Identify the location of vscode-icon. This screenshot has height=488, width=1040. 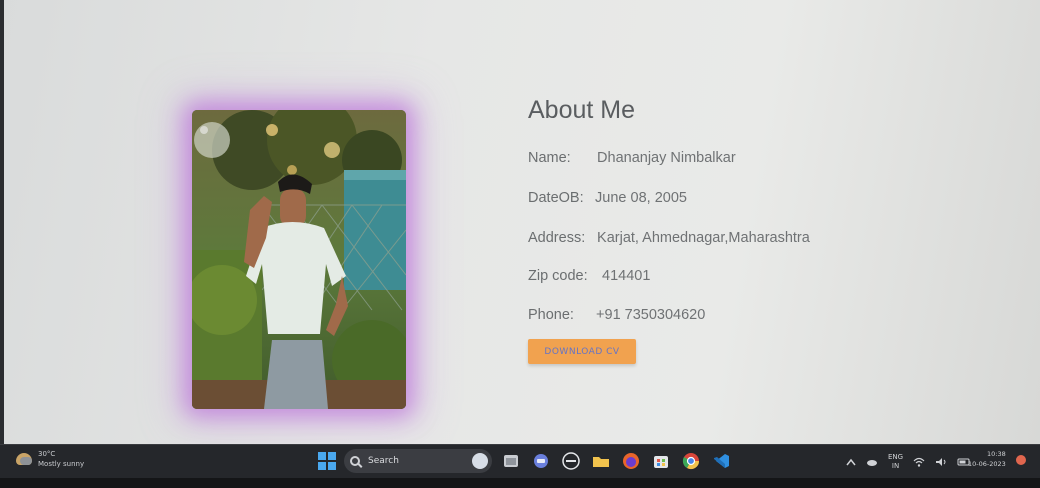
(721, 461).